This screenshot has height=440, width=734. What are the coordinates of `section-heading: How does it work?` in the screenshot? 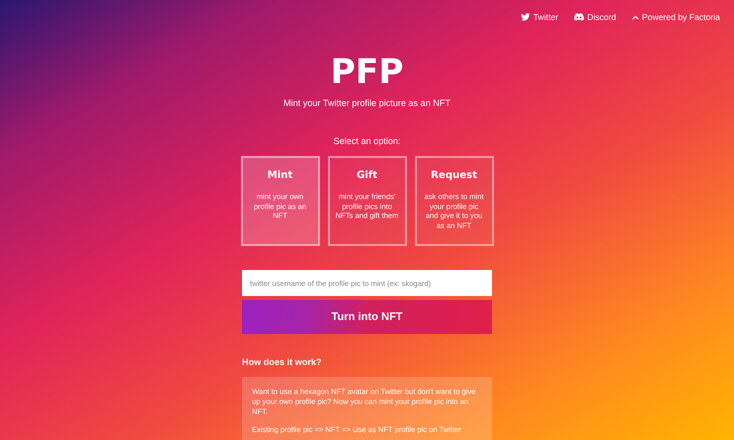 It's located at (282, 363).